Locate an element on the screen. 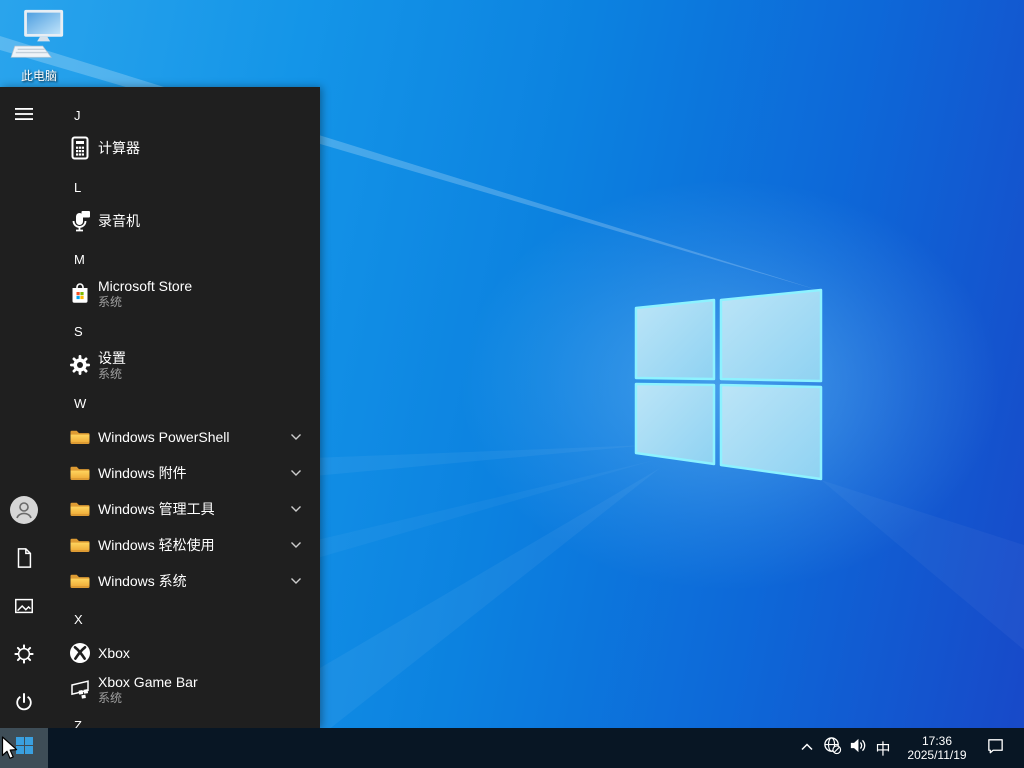 The image size is (1024, 768). app-label: 录音机 is located at coordinates (119, 220).